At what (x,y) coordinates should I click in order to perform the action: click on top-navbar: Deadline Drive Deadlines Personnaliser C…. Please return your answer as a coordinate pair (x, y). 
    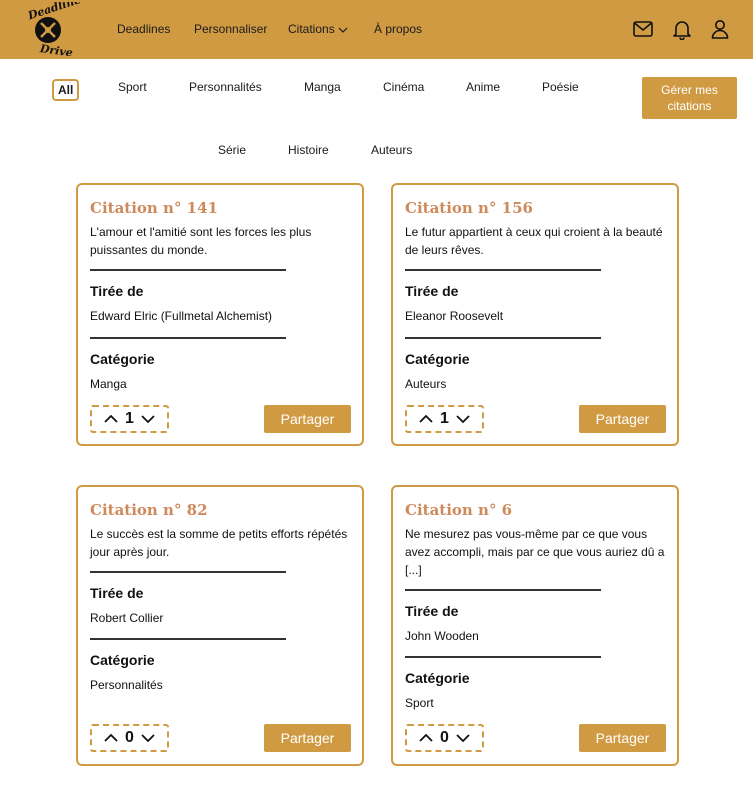
    Looking at the image, I should click on (376, 30).